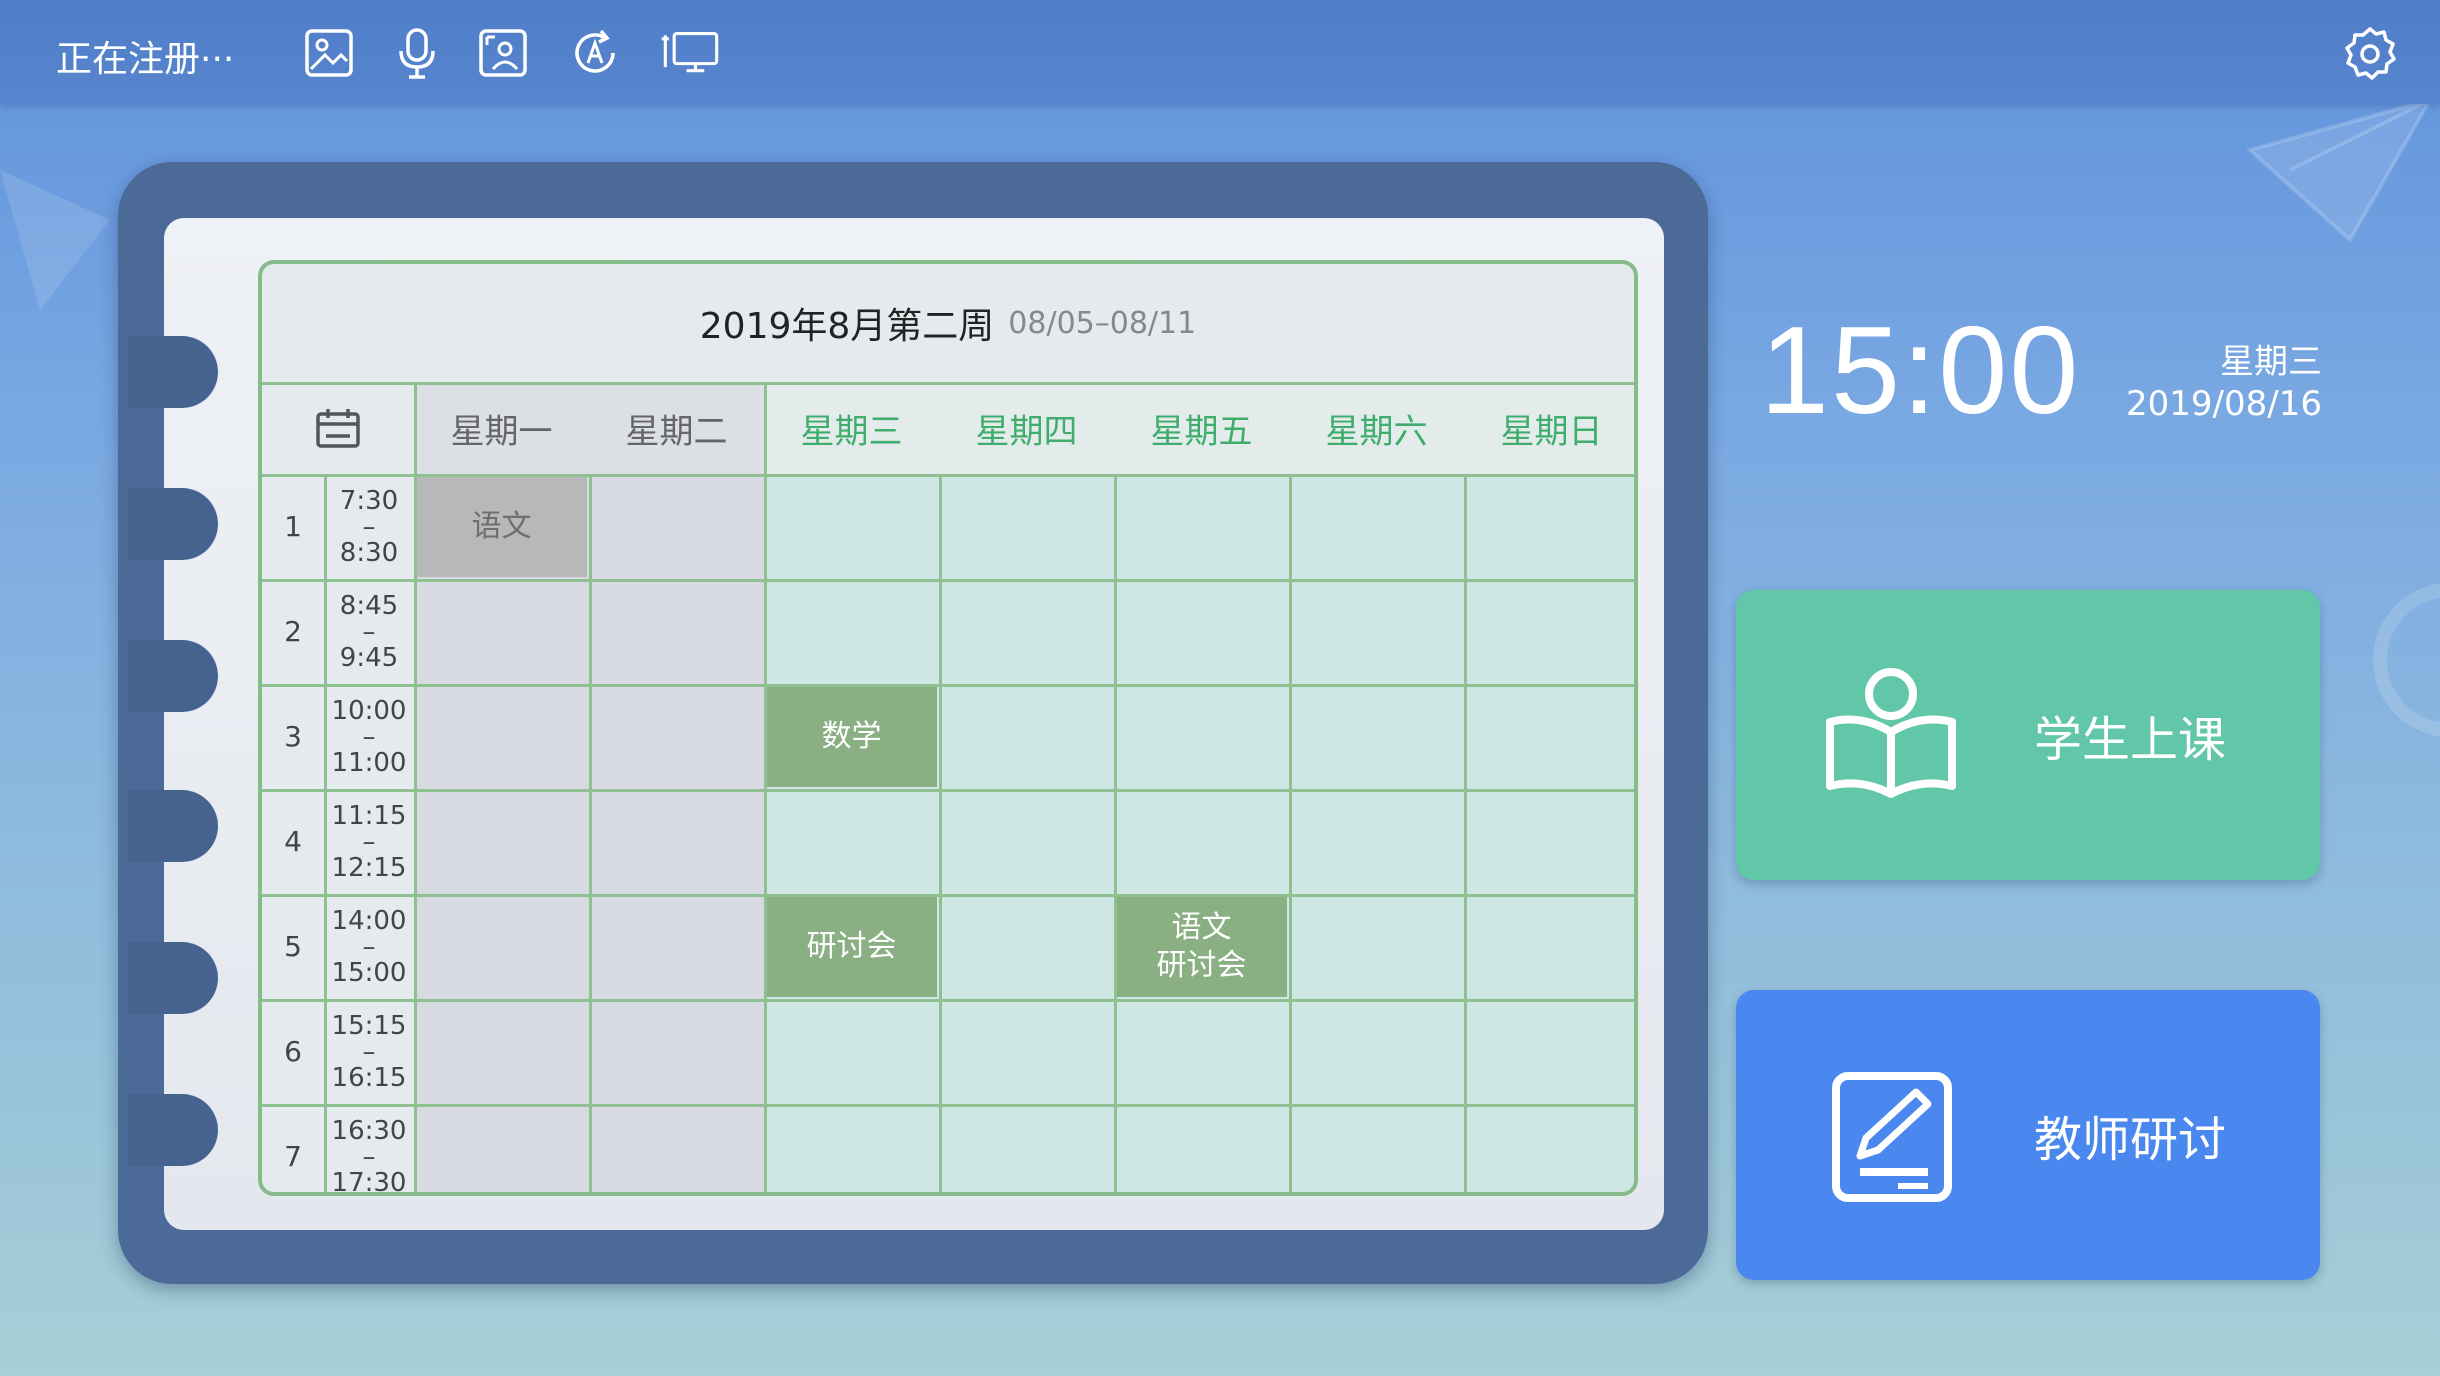 The width and height of the screenshot is (2440, 1376). What do you see at coordinates (847, 326) in the screenshot?
I see `week-title: 2019年8月第二周` at bounding box center [847, 326].